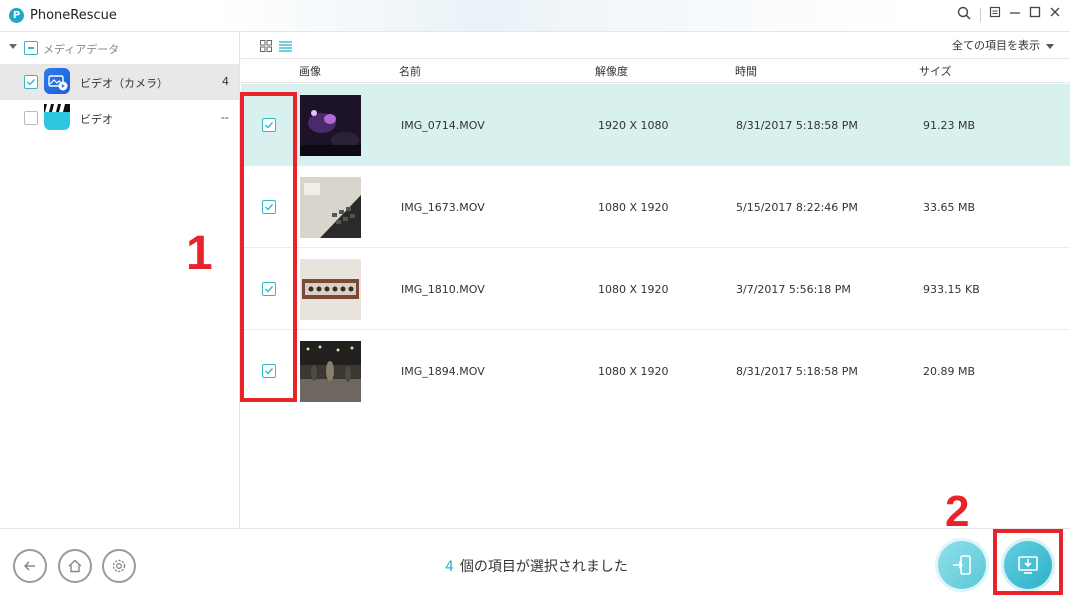 Image resolution: width=1070 pixels, height=600 pixels. I want to click on app-title: PhoneRescue, so click(73, 15).